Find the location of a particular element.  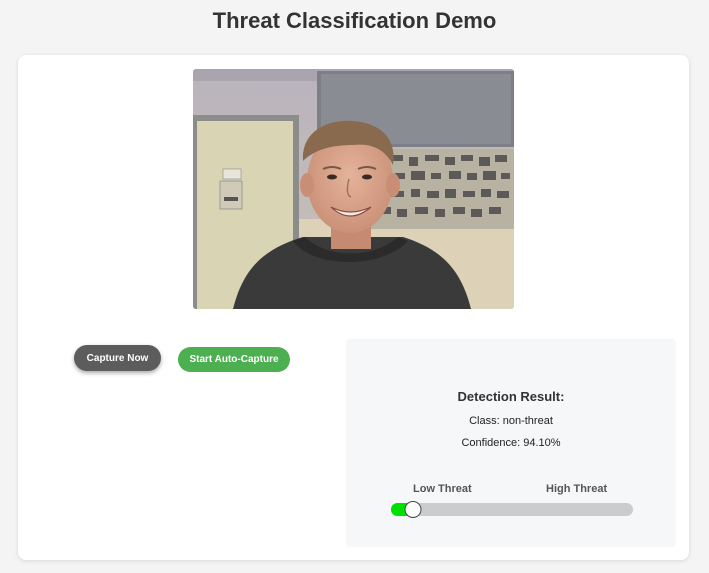

threat-meter is located at coordinates (512, 509).